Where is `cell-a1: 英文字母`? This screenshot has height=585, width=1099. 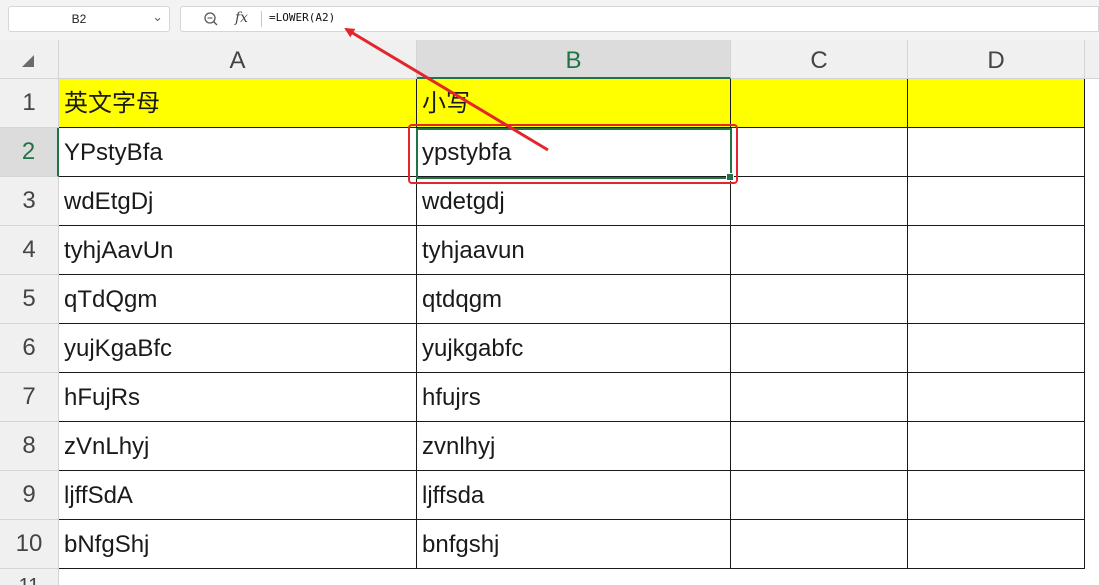
cell-a1: 英文字母 is located at coordinates (238, 103).